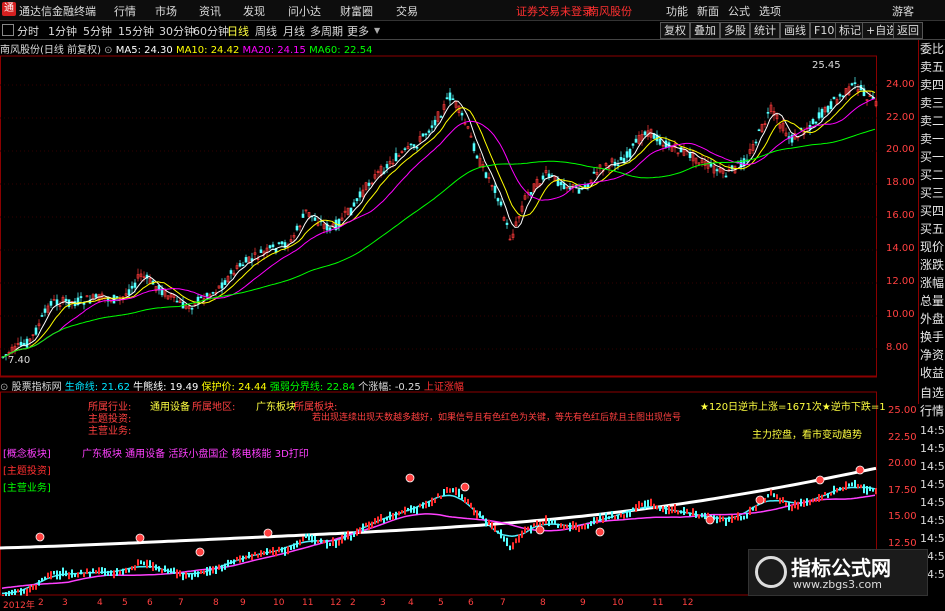  I want to click on toolbar-button-overlay: 叠加, so click(705, 30).